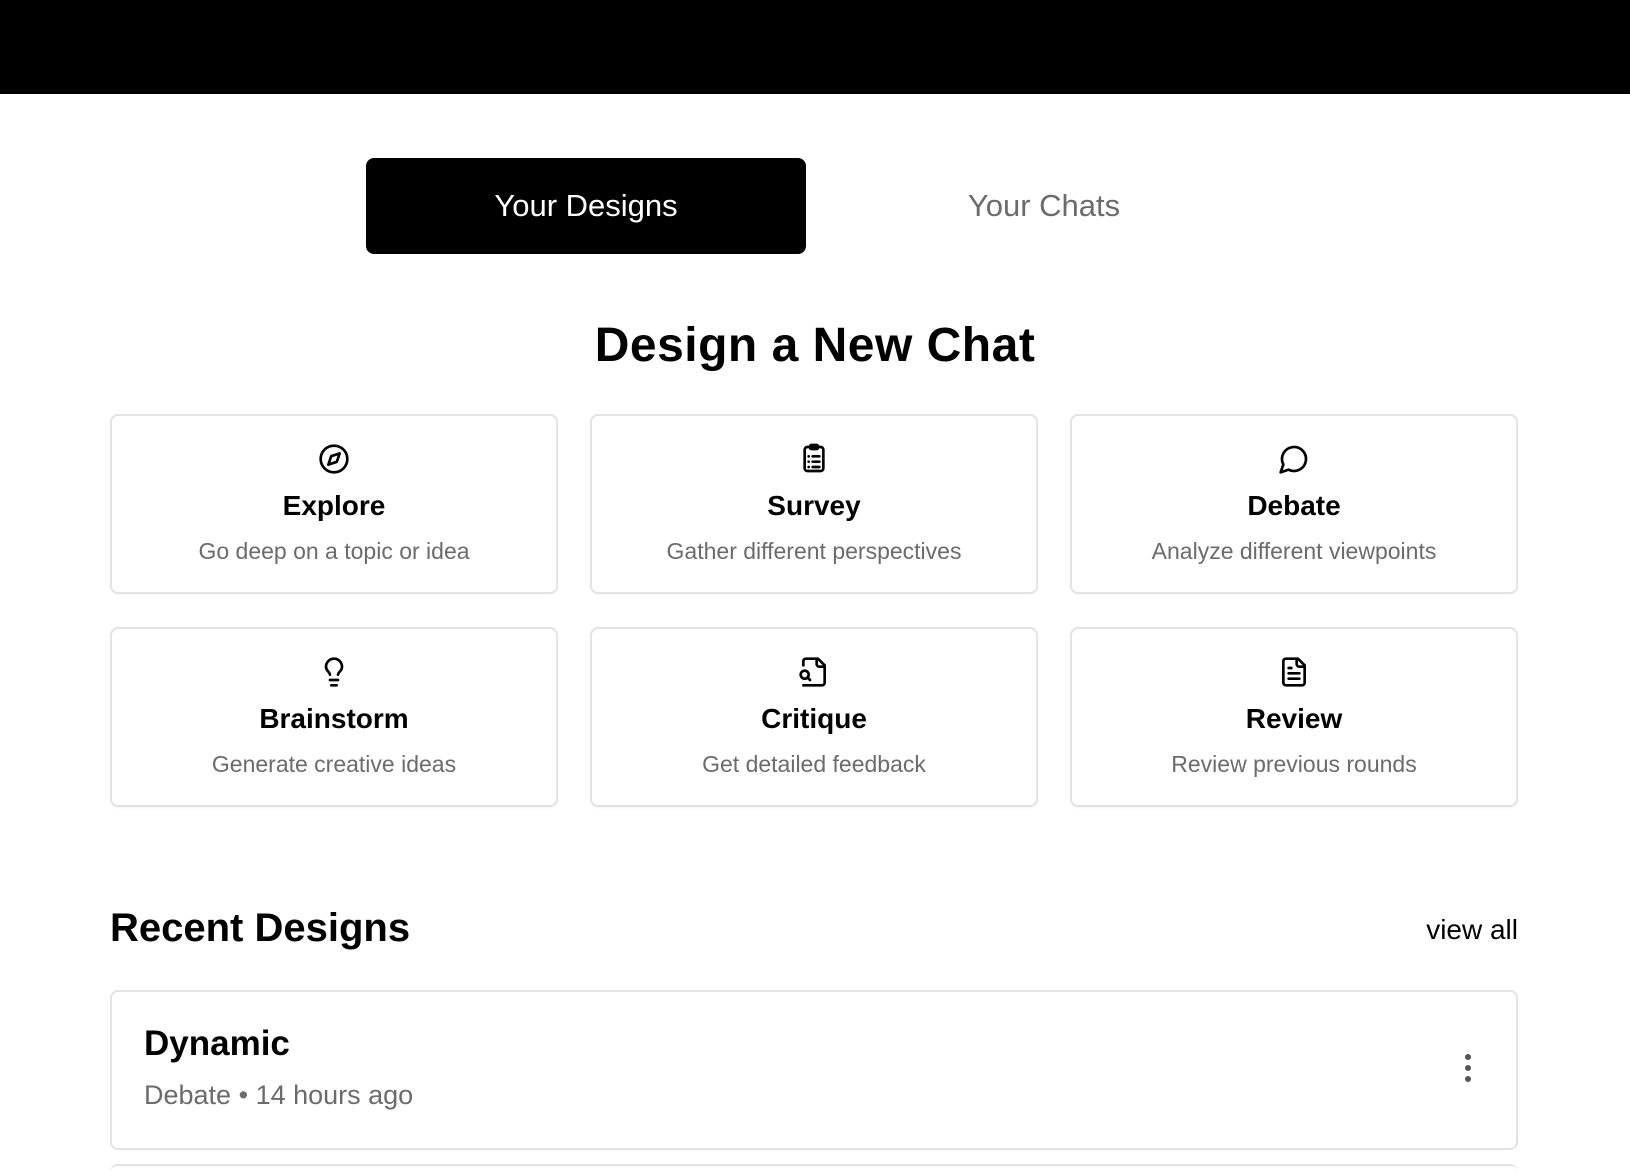  What do you see at coordinates (188, 1095) in the screenshot?
I see `design-type: Debate` at bounding box center [188, 1095].